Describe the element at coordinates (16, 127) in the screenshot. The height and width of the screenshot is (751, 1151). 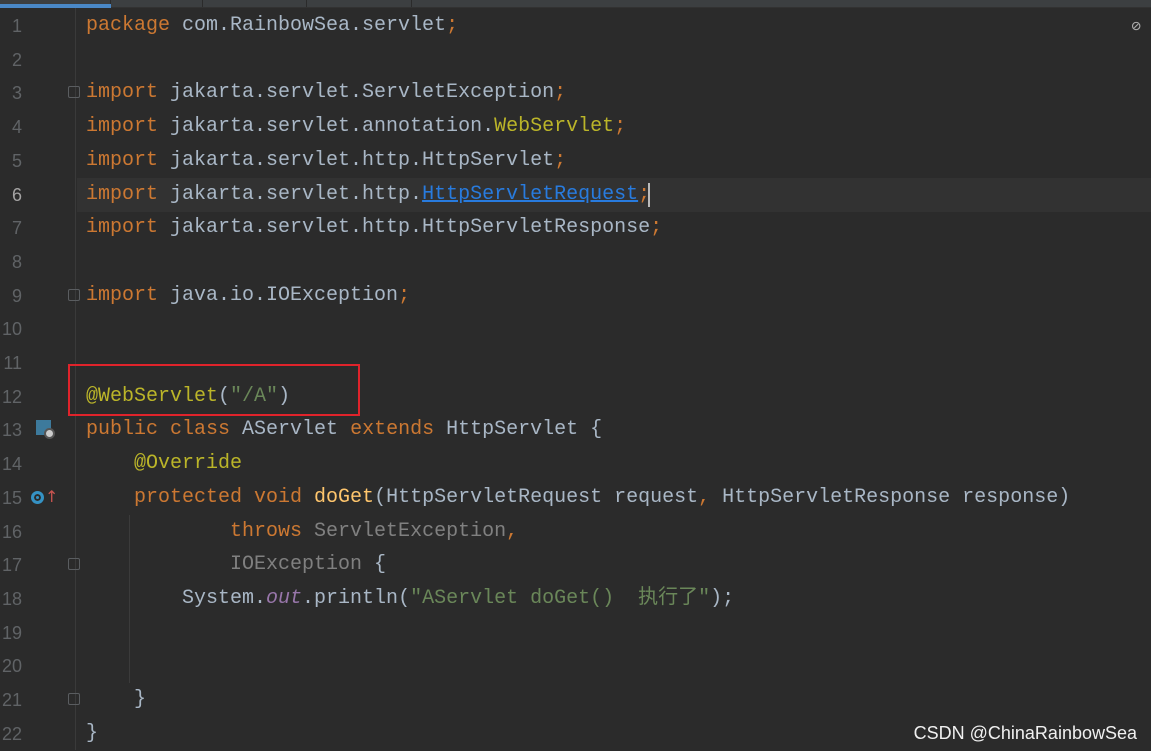
I see `line-number: 4` at that location.